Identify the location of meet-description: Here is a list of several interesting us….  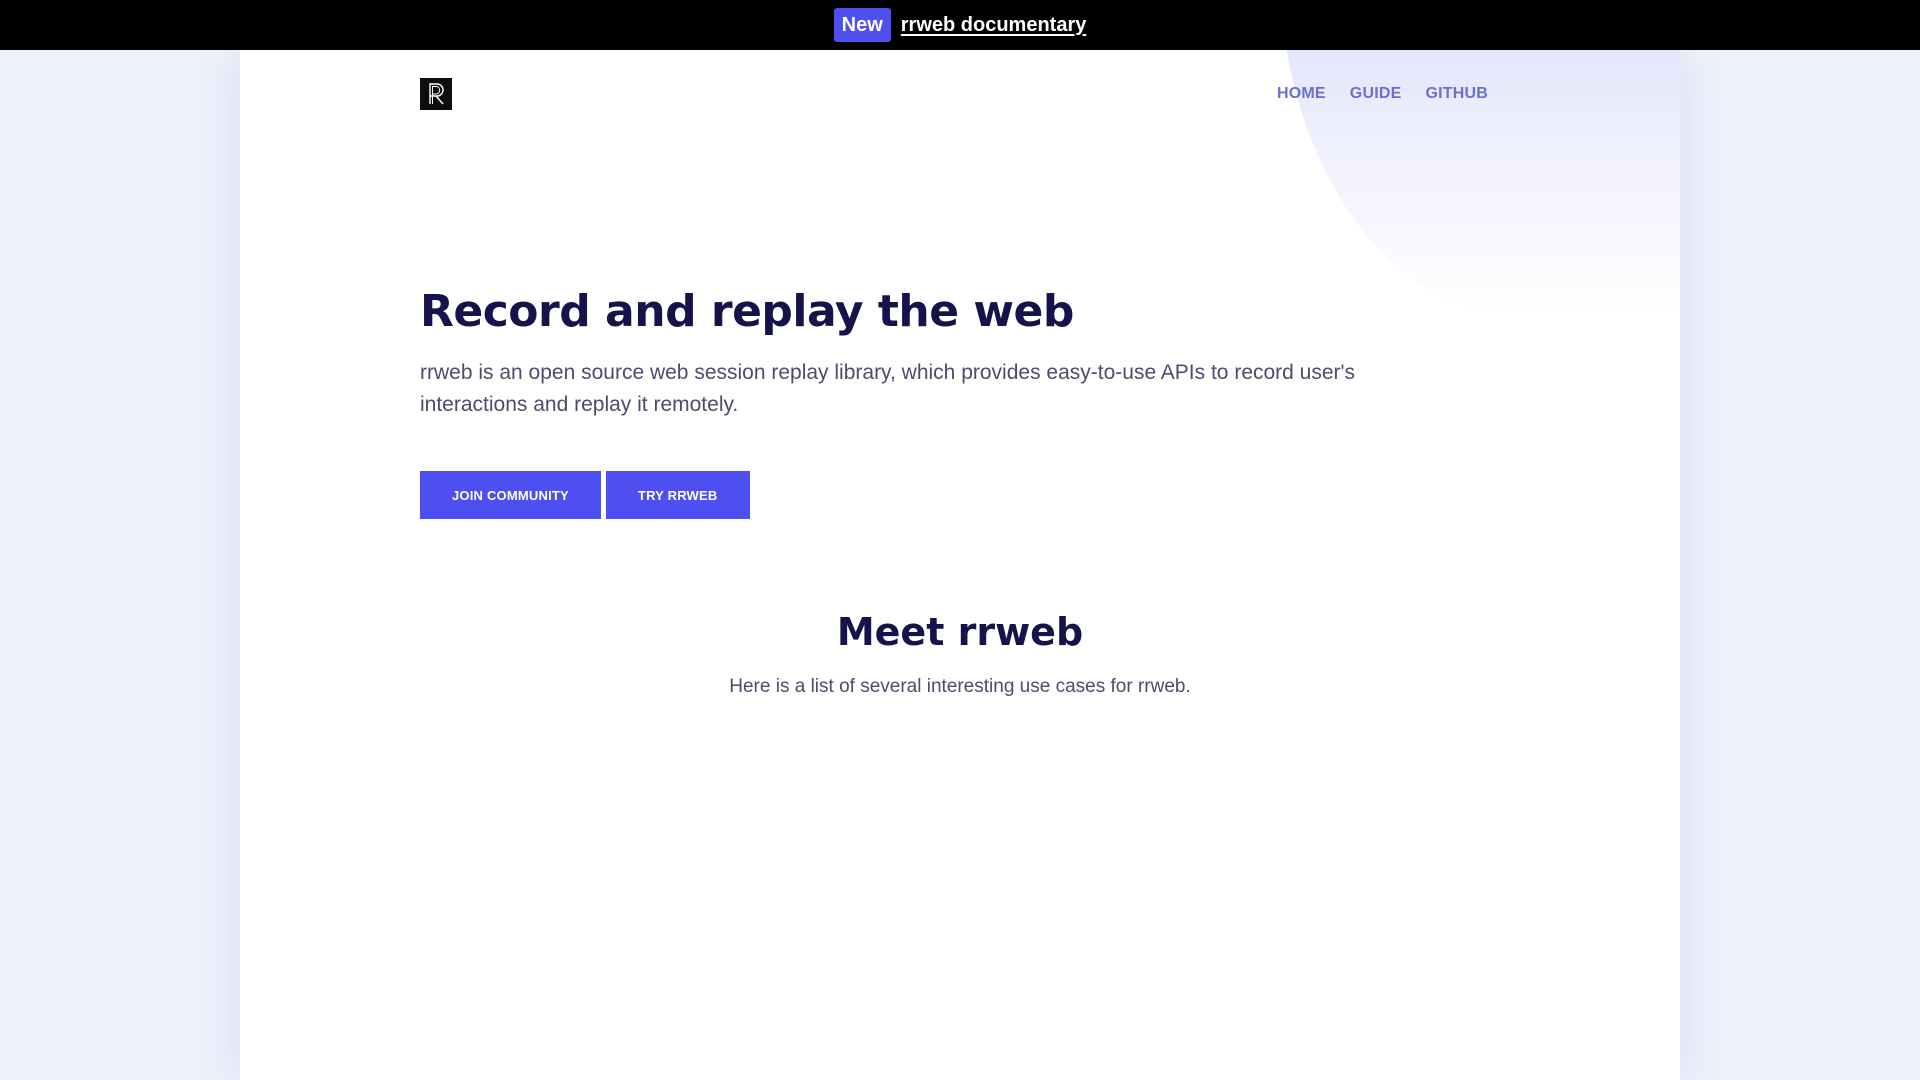
(960, 686).